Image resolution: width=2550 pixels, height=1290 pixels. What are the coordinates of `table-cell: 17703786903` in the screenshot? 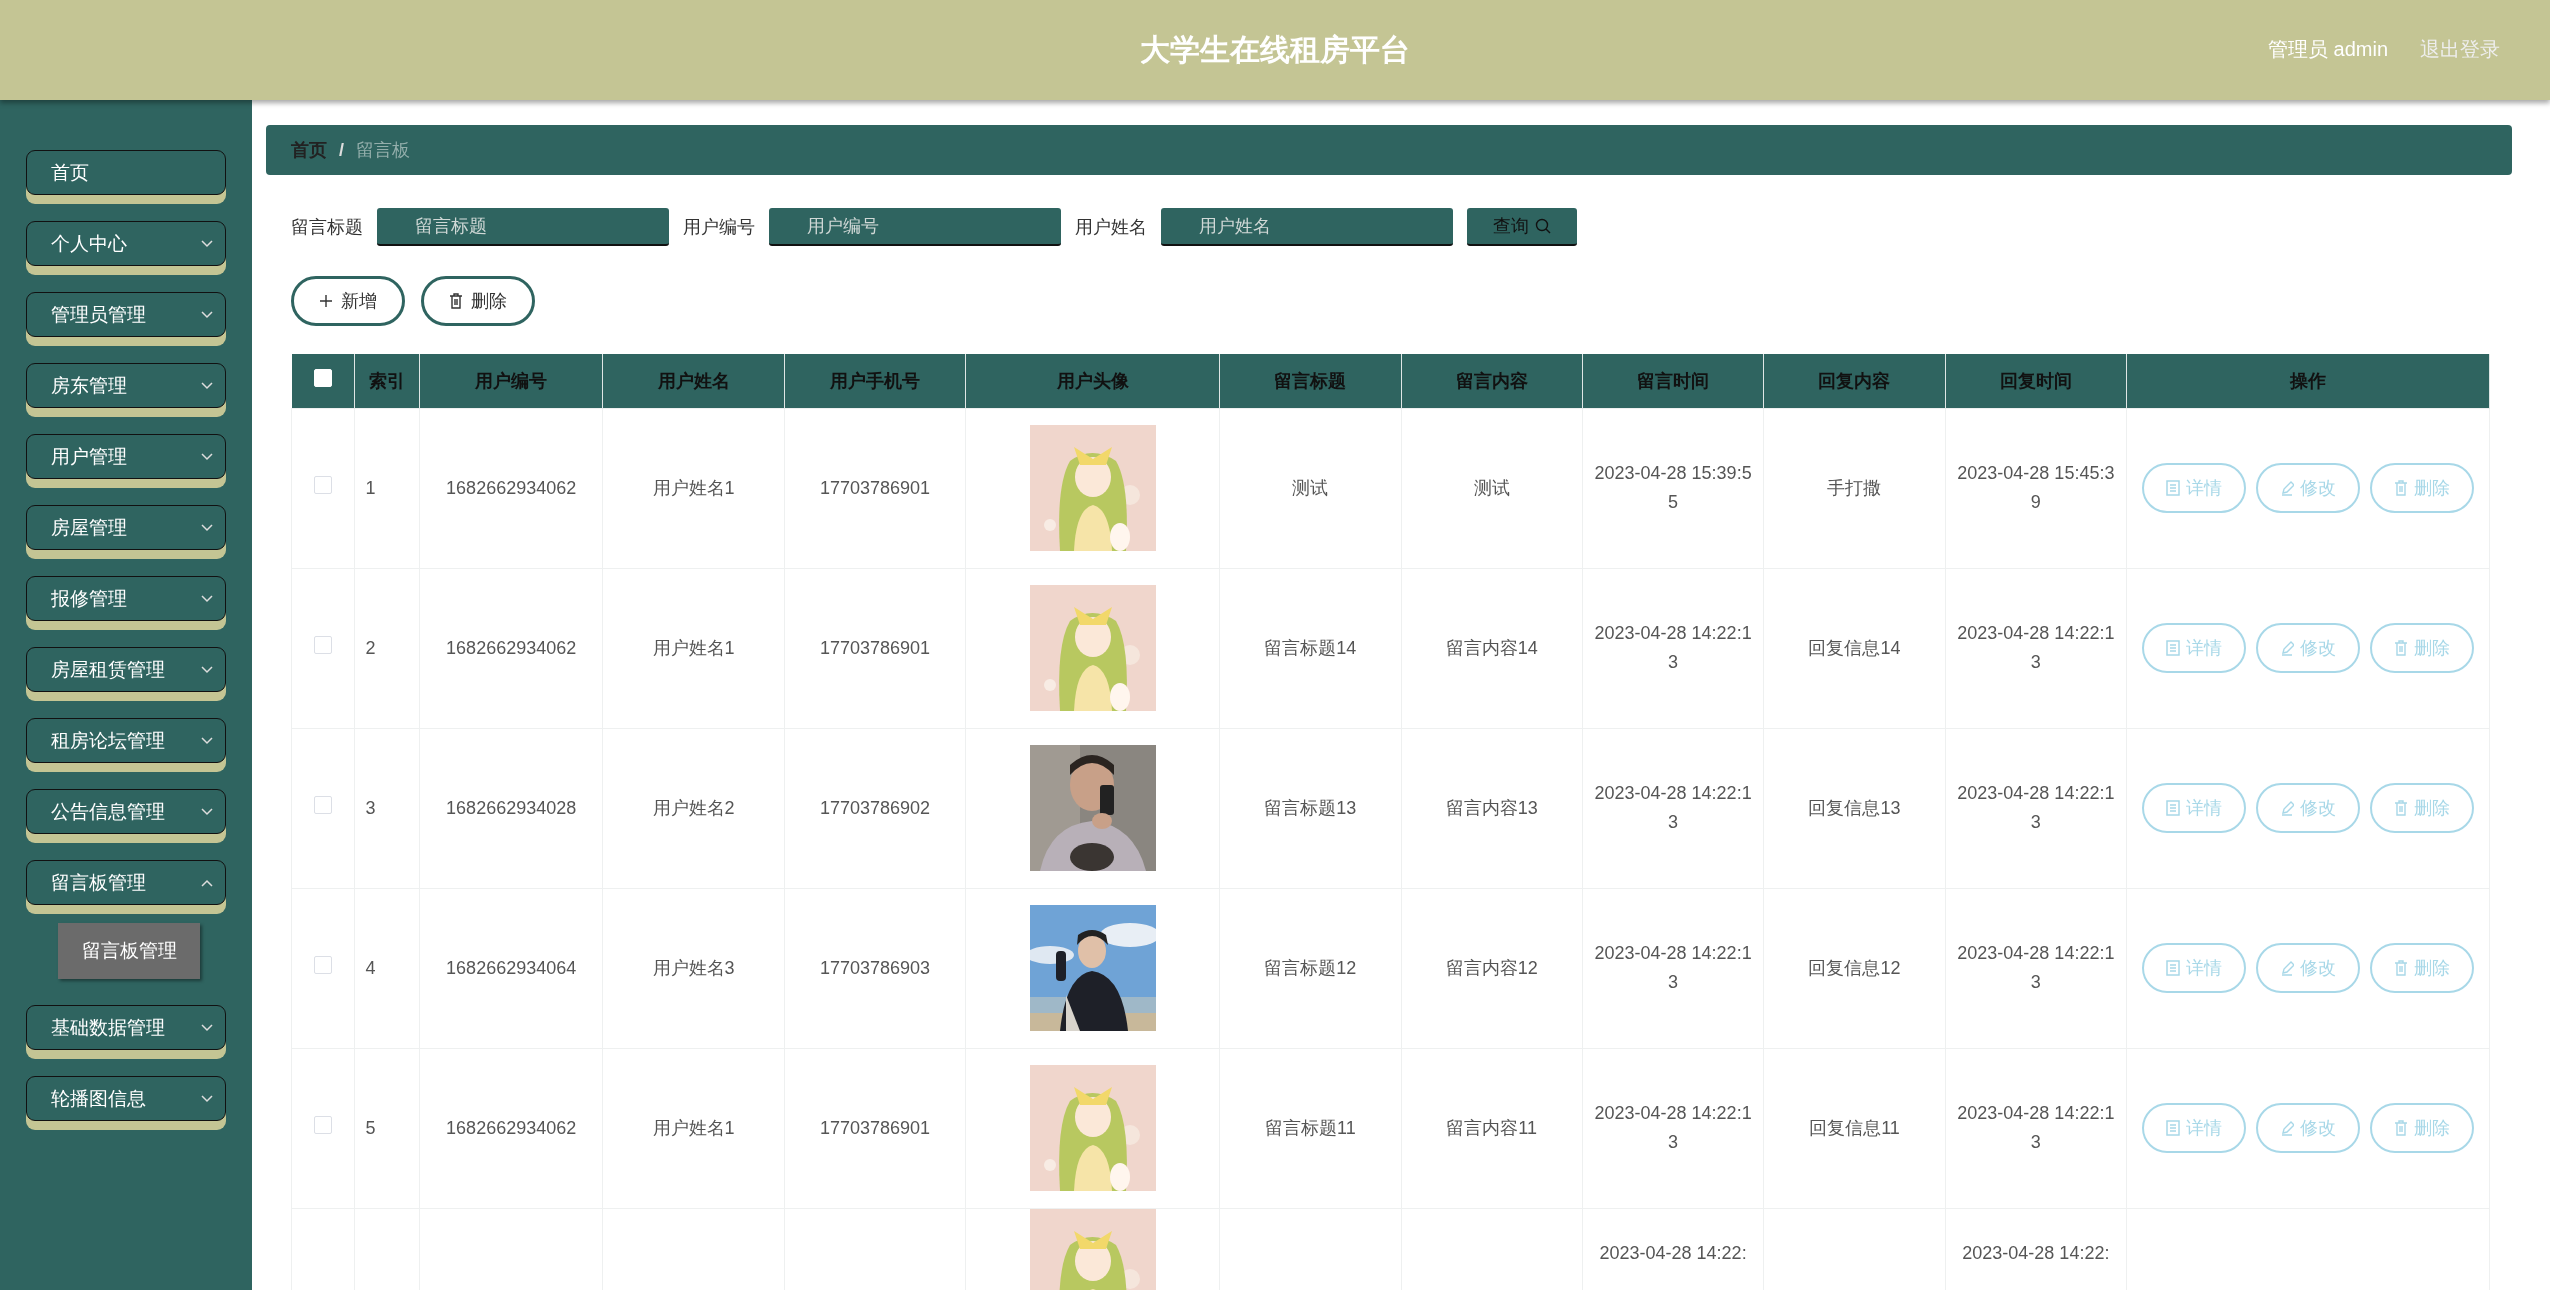 It's located at (874, 967).